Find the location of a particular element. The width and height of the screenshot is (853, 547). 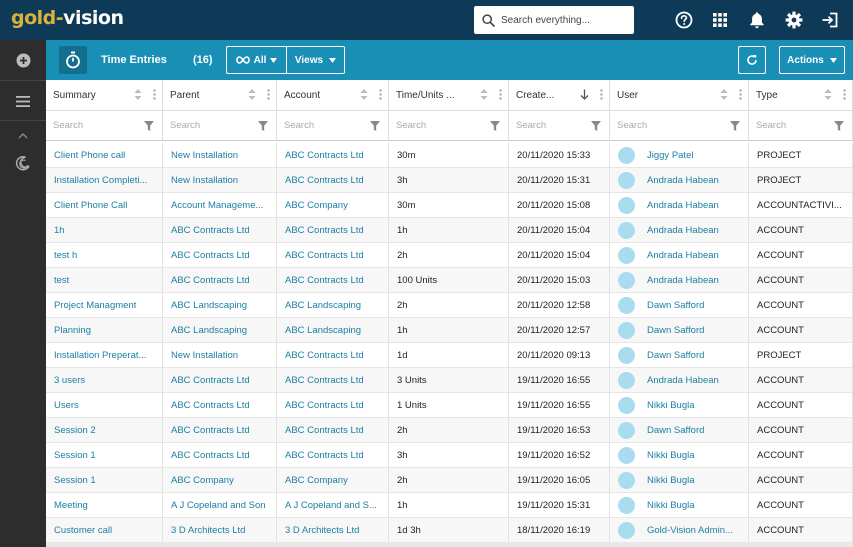

column-header-summary: Summary is located at coordinates (104, 95).